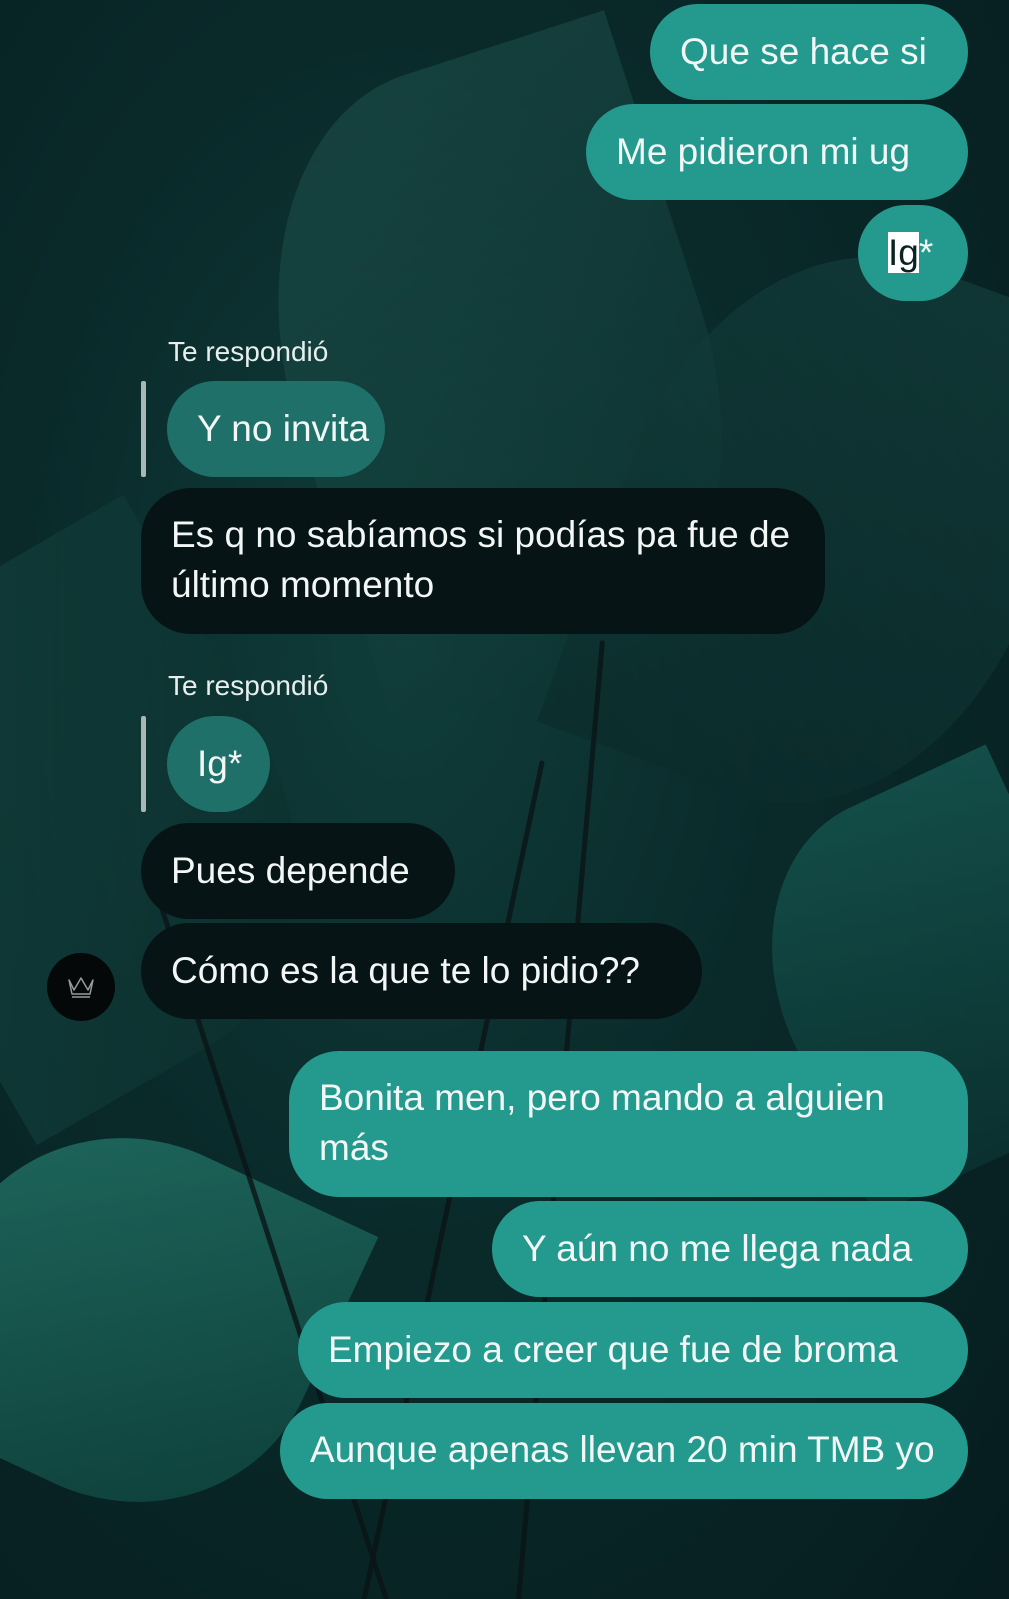 The height and width of the screenshot is (1599, 1009). I want to click on message-text: Bonita men, pero mando a alguien más, so click(602, 1122).